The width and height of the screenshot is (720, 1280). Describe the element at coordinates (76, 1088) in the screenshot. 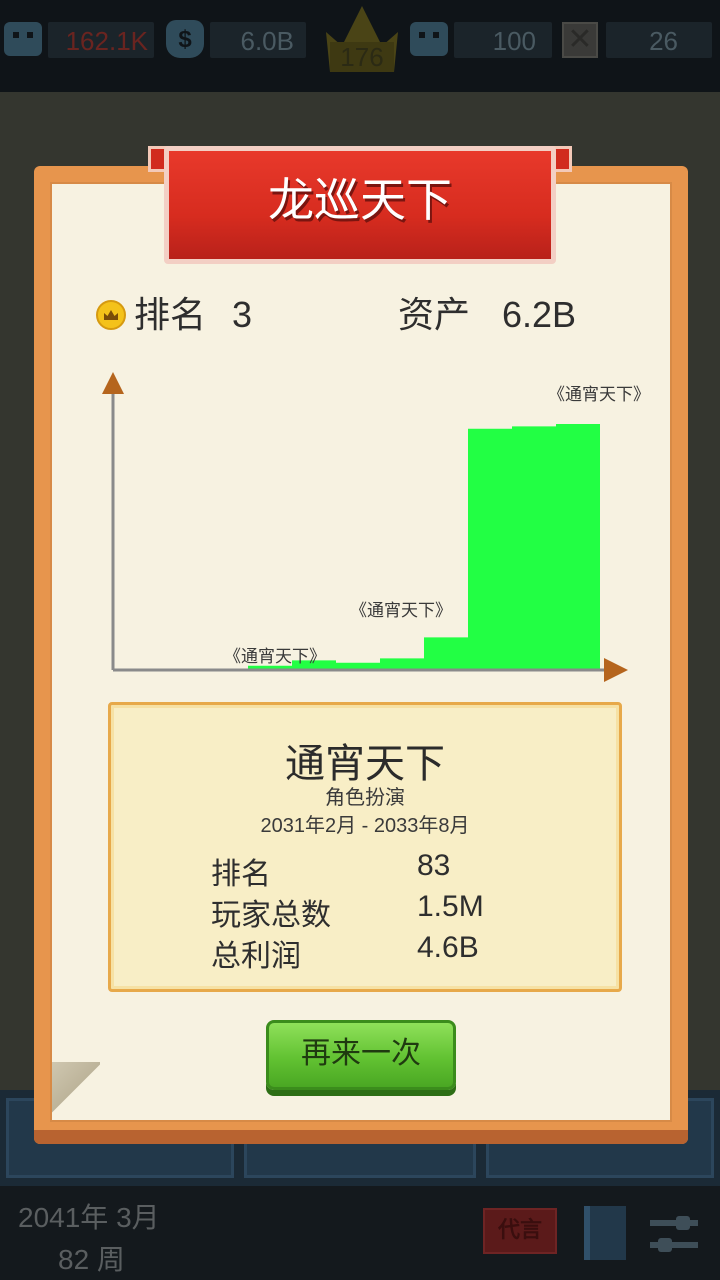

I see `page-curl` at that location.